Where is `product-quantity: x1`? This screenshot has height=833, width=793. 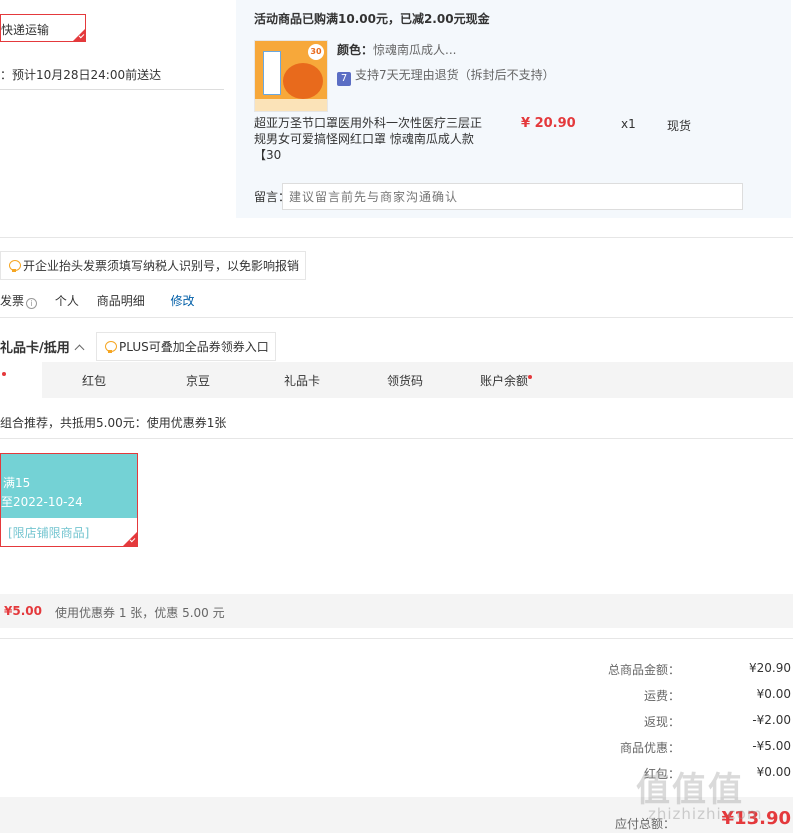 product-quantity: x1 is located at coordinates (628, 124).